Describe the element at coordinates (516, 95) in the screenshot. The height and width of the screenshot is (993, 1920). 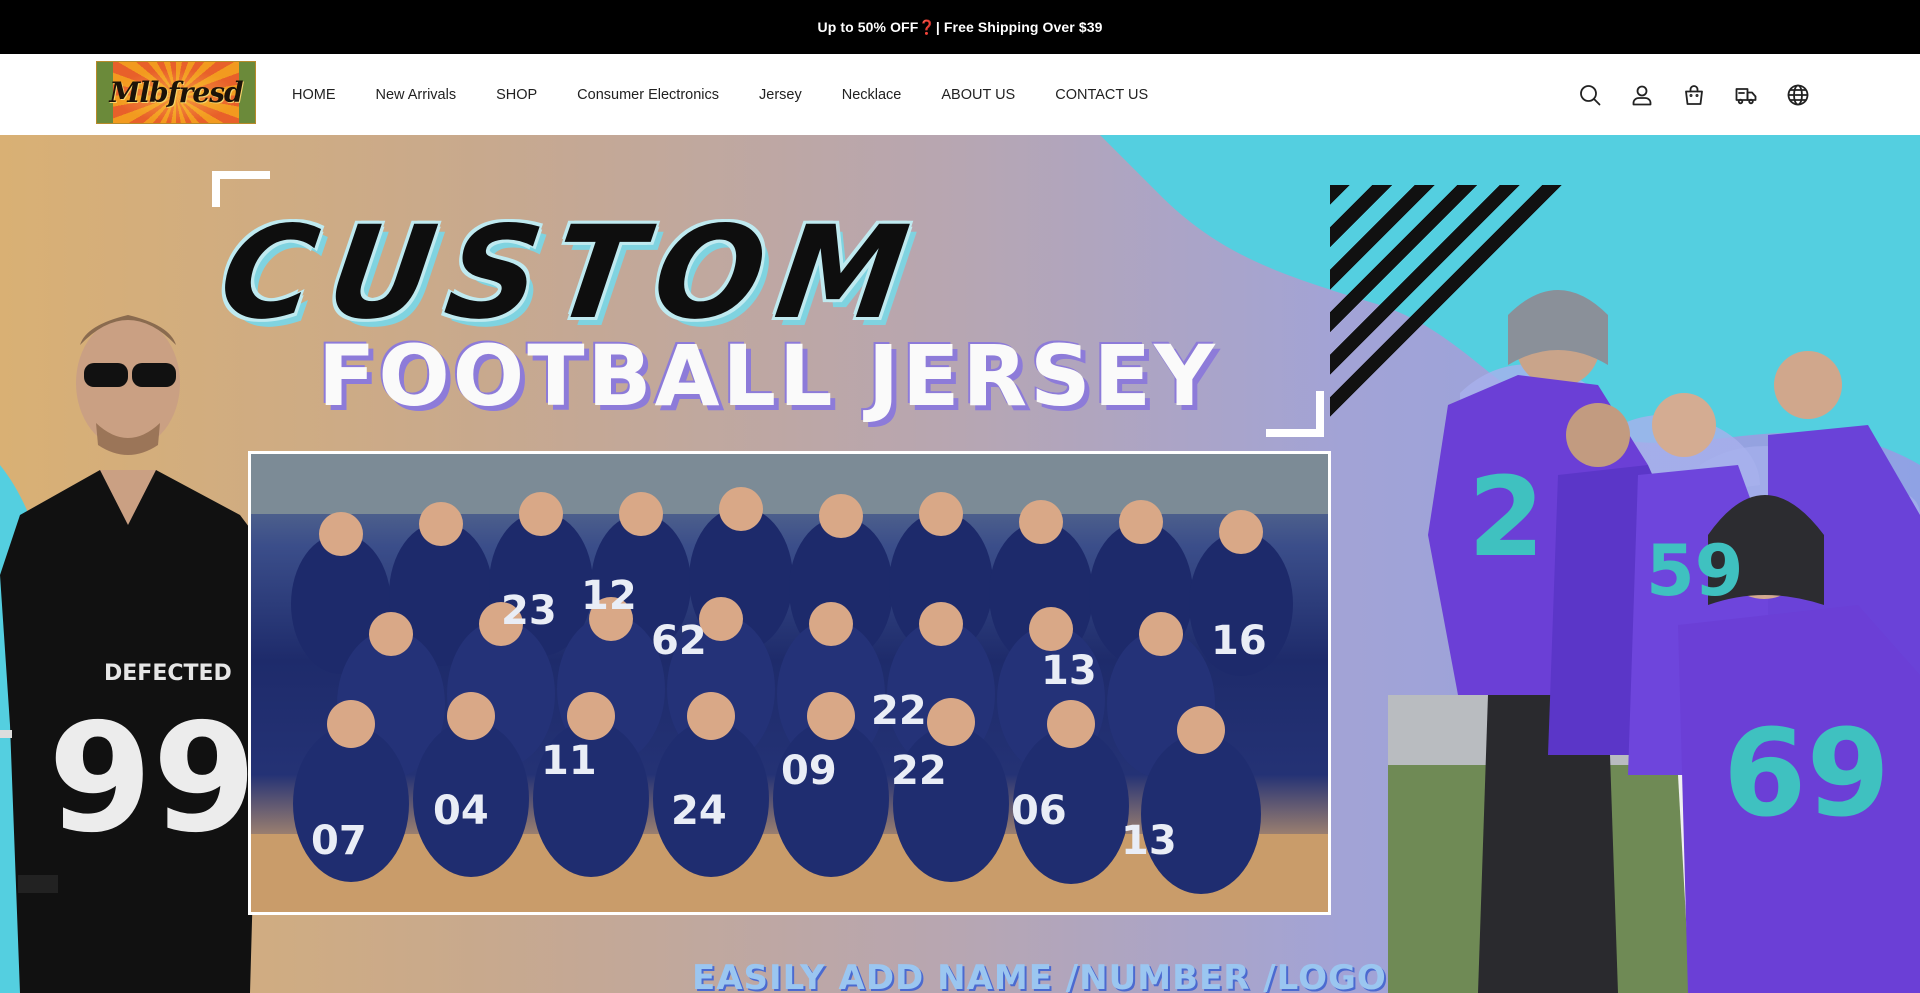
I see `nav-item-shop: SHOP` at that location.